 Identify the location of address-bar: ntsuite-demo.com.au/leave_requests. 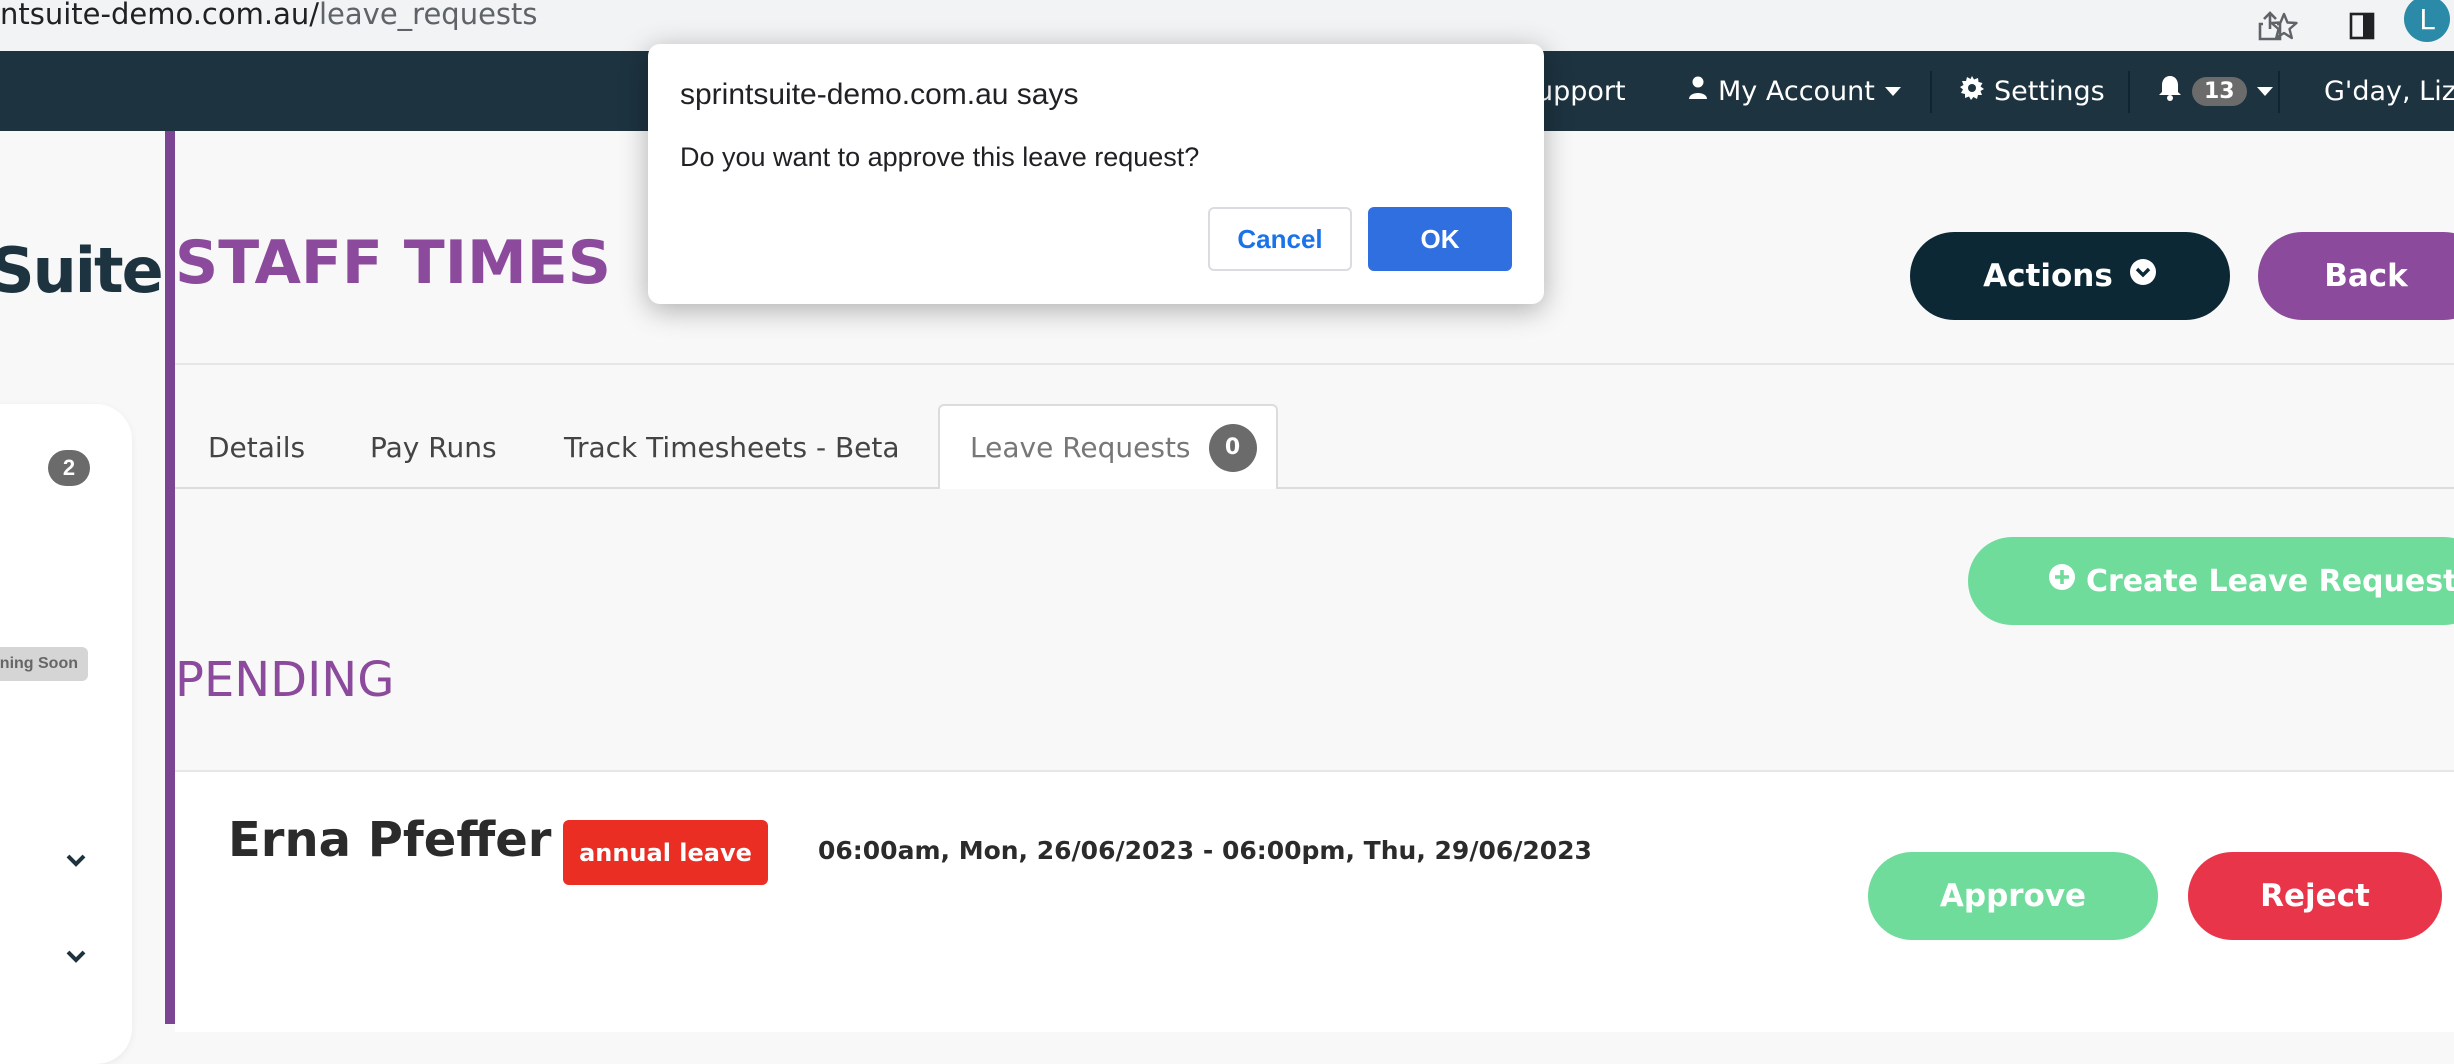
(269, 16).